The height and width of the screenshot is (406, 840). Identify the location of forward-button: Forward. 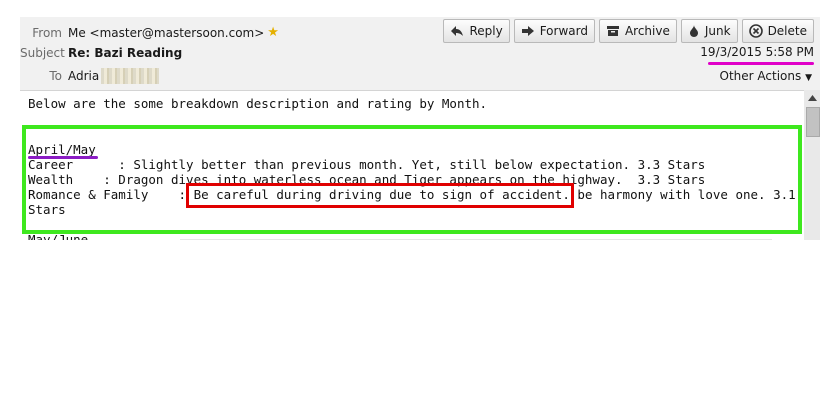
(554, 31).